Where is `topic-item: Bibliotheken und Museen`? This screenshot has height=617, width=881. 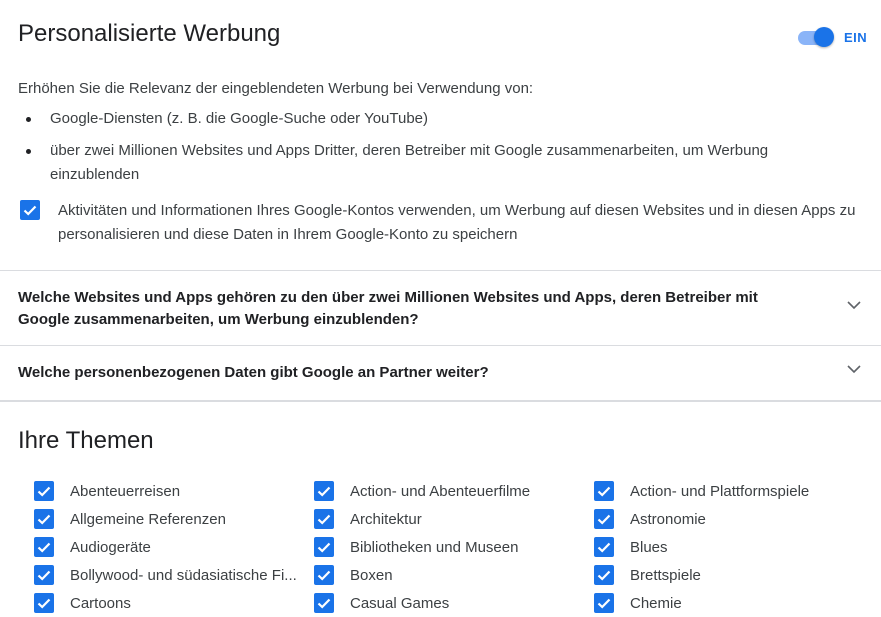 topic-item: Bibliotheken und Museen is located at coordinates (449, 549).